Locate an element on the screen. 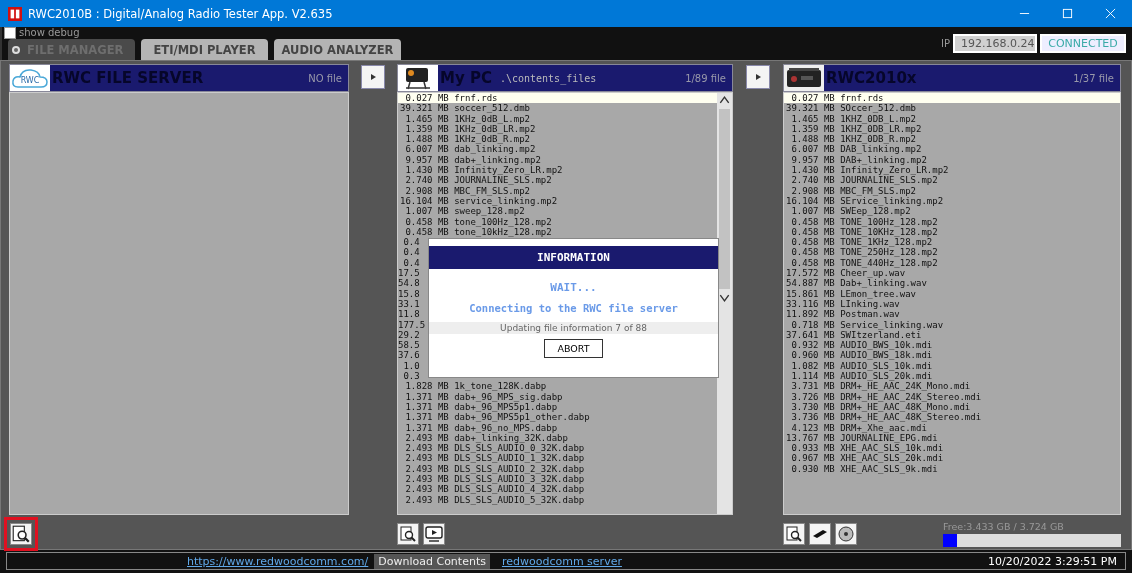  video-button is located at coordinates (434, 534).